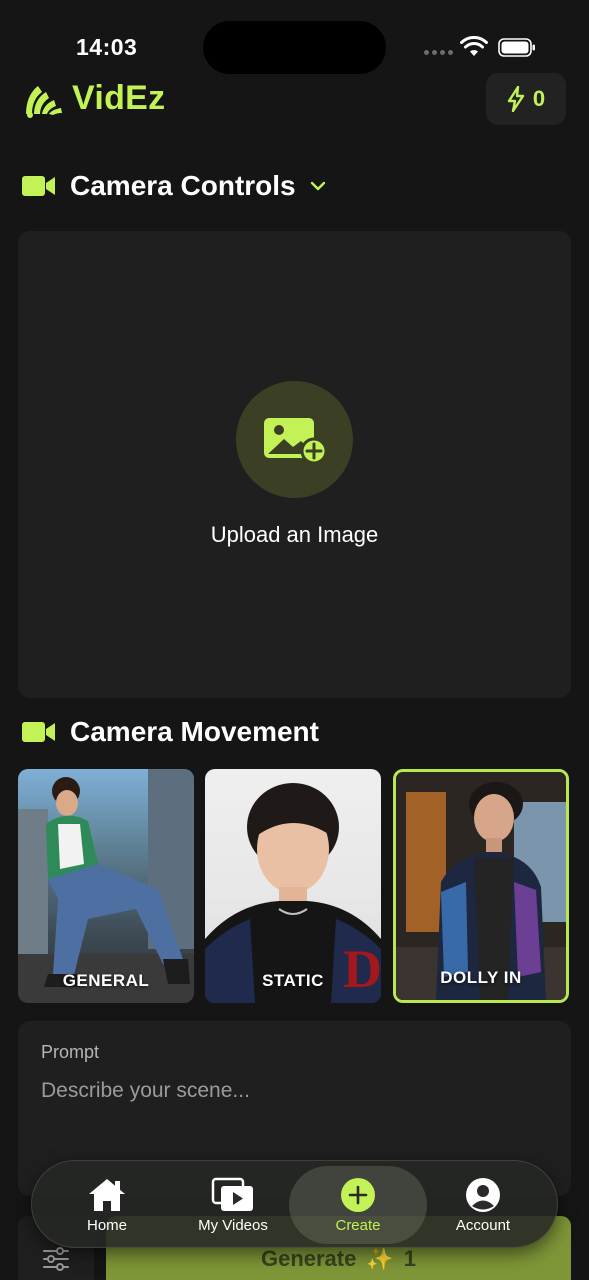 The height and width of the screenshot is (1280, 589). What do you see at coordinates (106, 980) in the screenshot?
I see `movement-option-label: GENERAL` at bounding box center [106, 980].